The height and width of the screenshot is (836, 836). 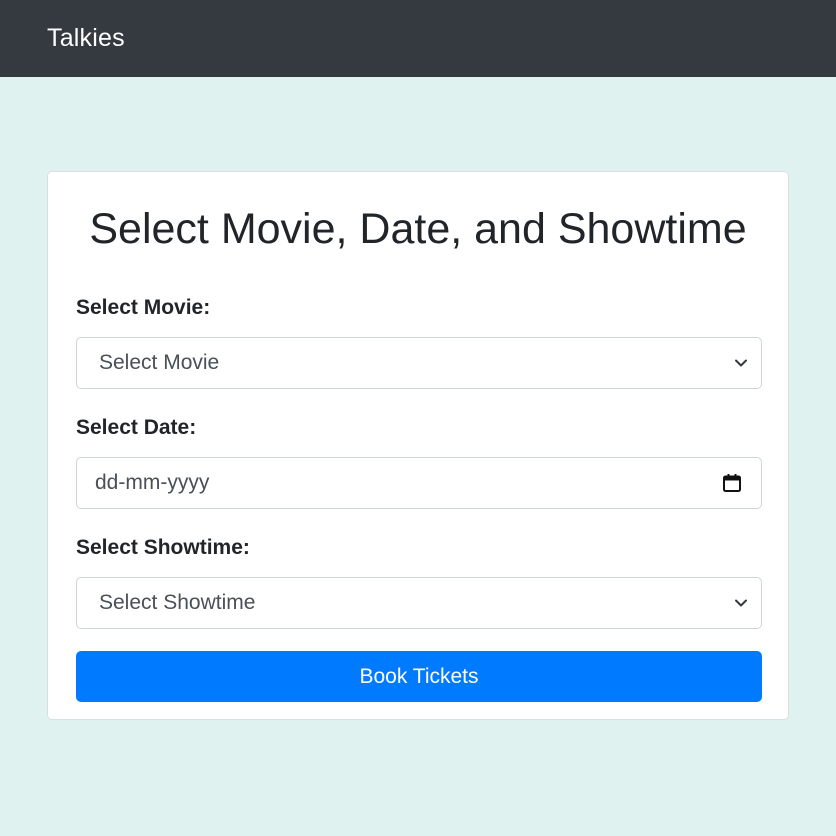 I want to click on showtime-label: Select Showtime:, so click(x=163, y=547).